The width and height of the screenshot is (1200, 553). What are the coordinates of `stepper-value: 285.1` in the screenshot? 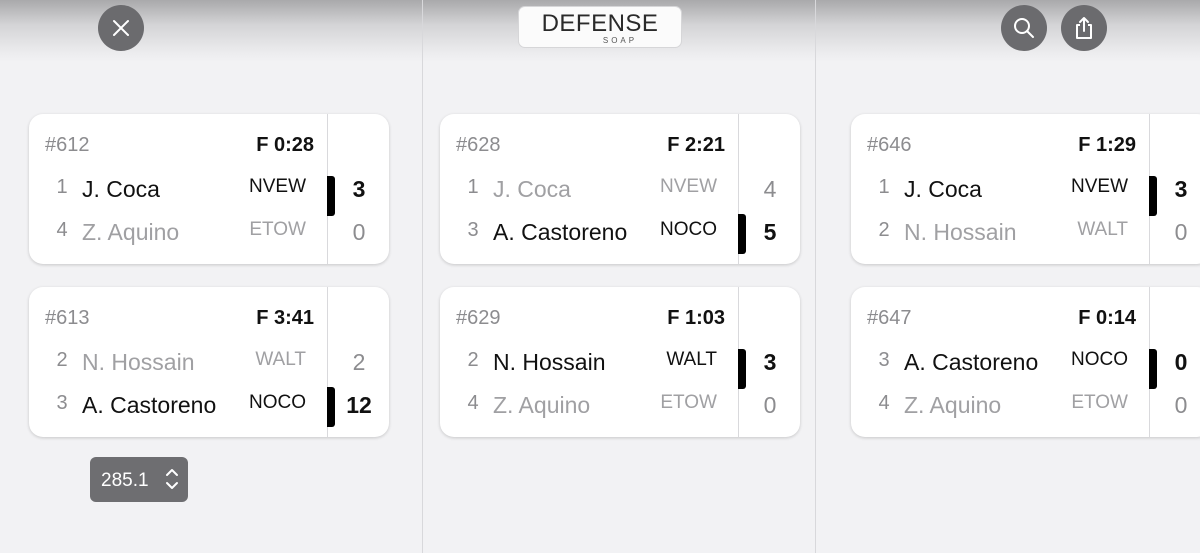 It's located at (125, 480).